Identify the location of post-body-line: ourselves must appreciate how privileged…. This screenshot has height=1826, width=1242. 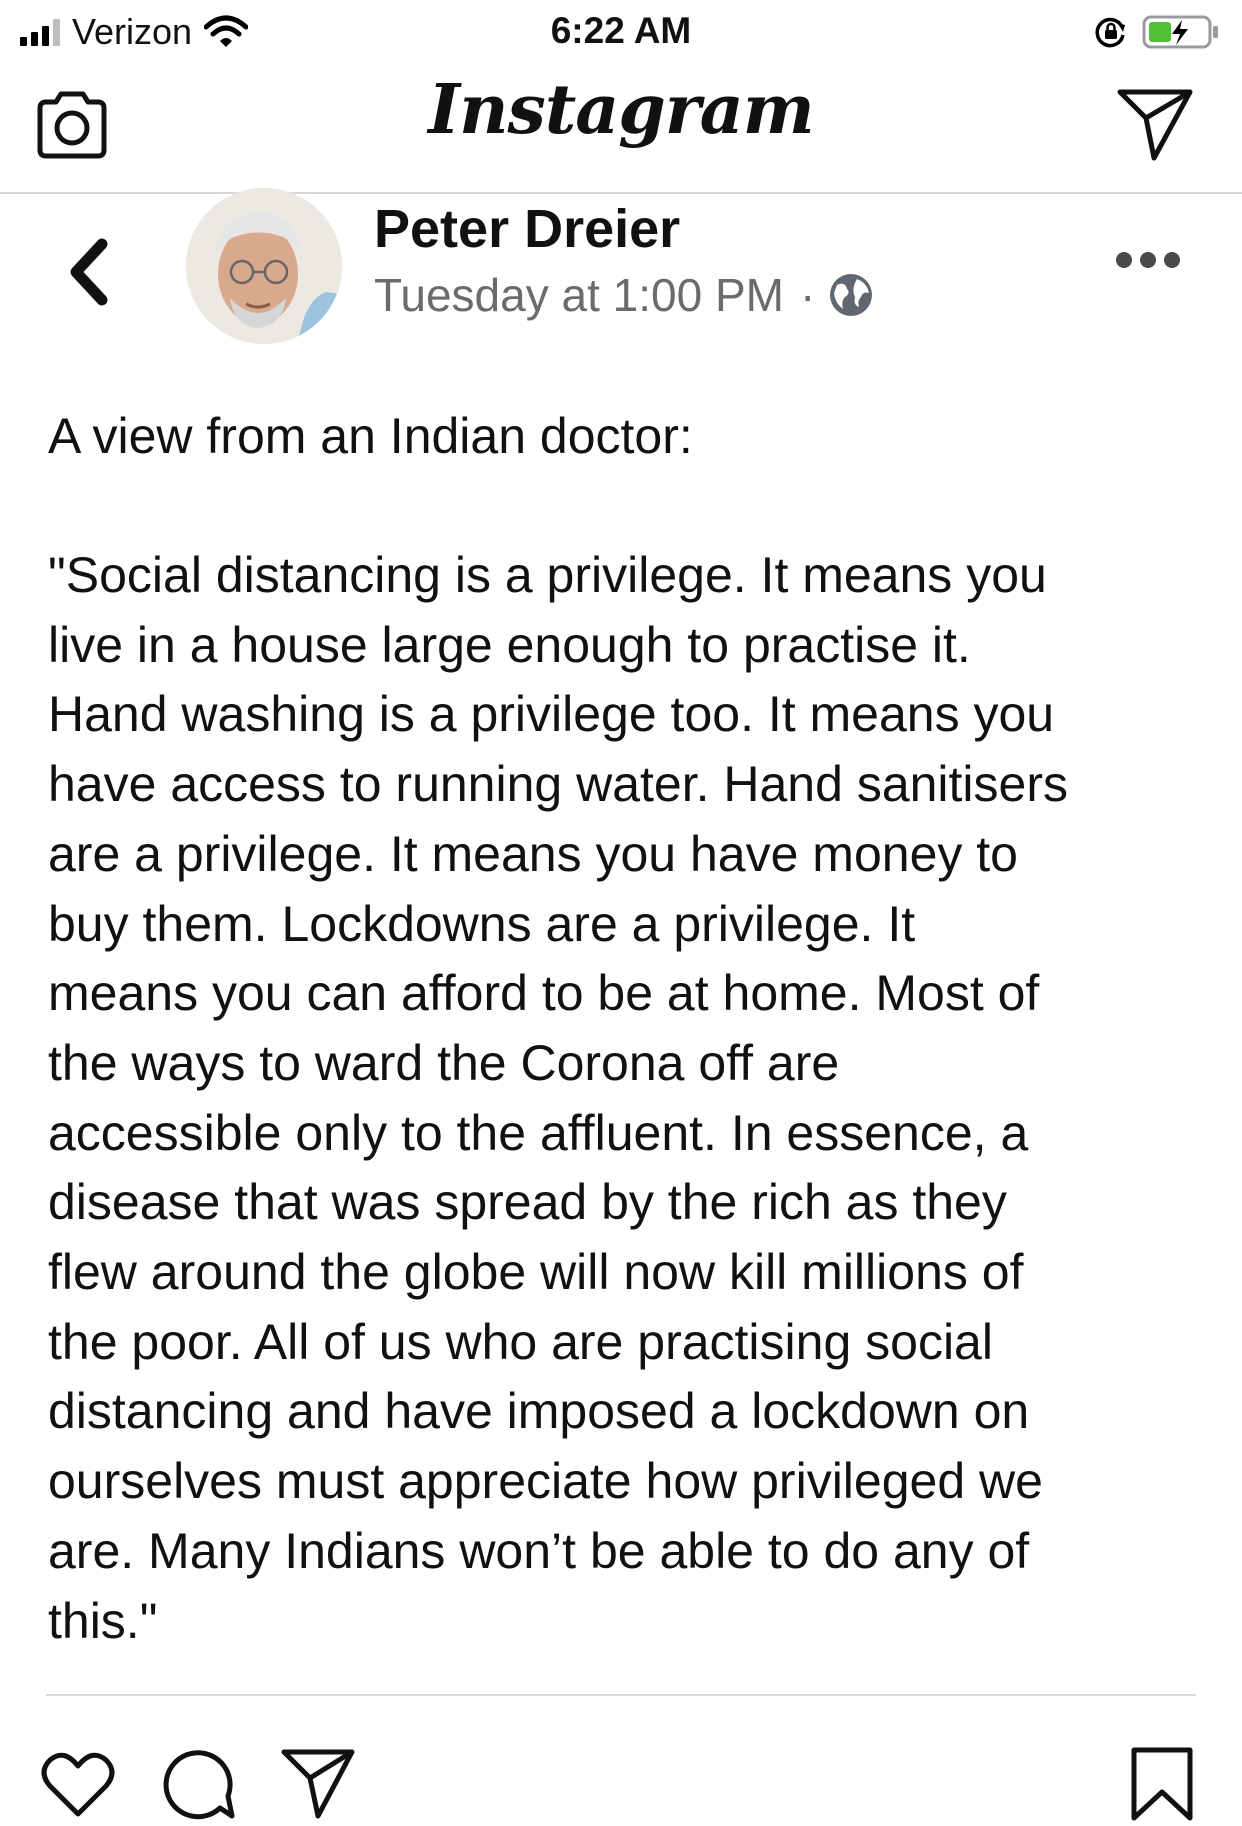
(545, 1481).